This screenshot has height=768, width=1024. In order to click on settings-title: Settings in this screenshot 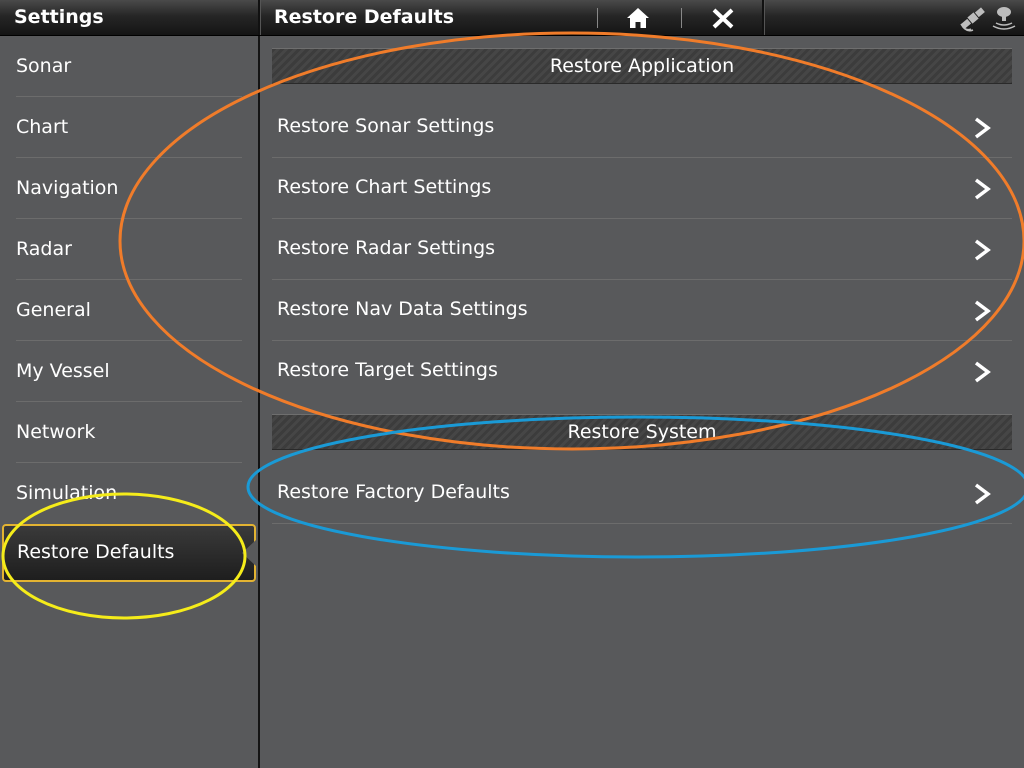, I will do `click(59, 17)`.